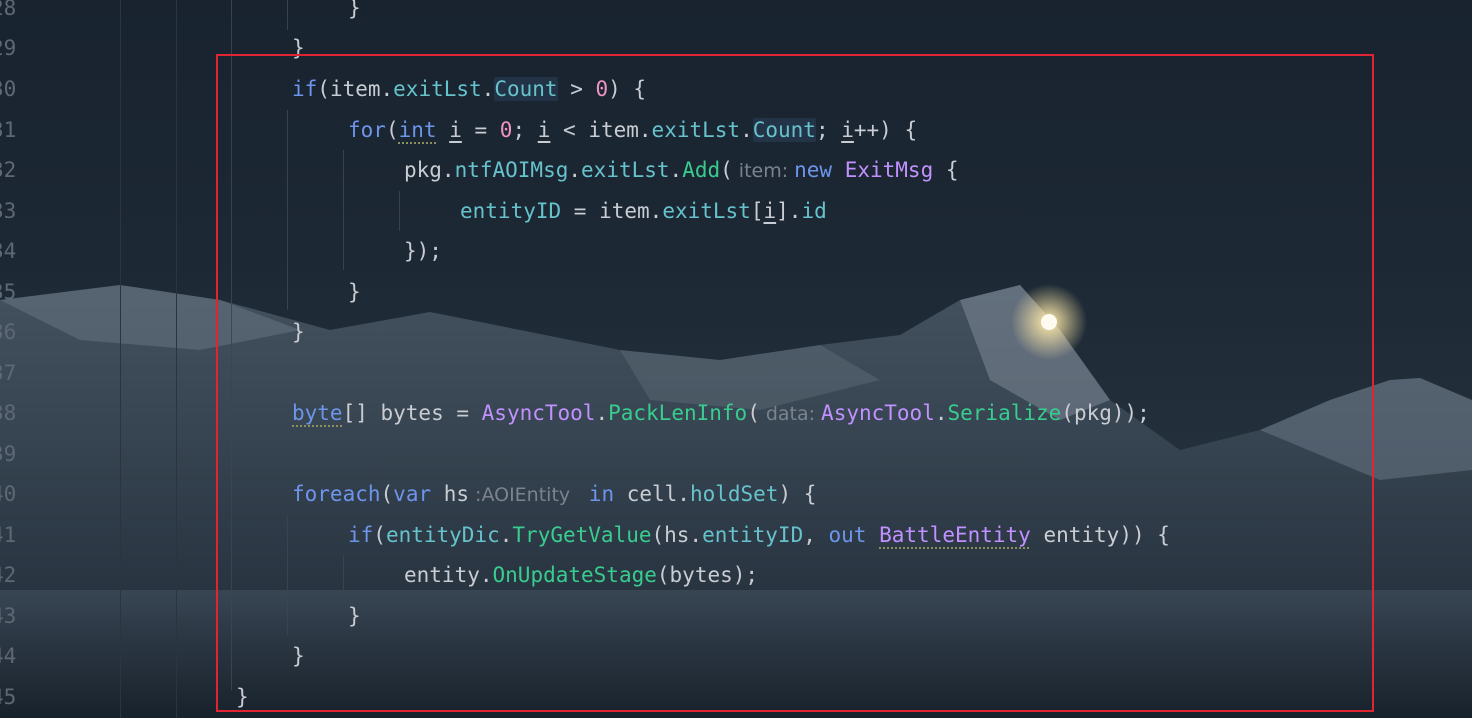 The height and width of the screenshot is (718, 1472). What do you see at coordinates (8, 413) in the screenshot?
I see `line-number: 38` at bounding box center [8, 413].